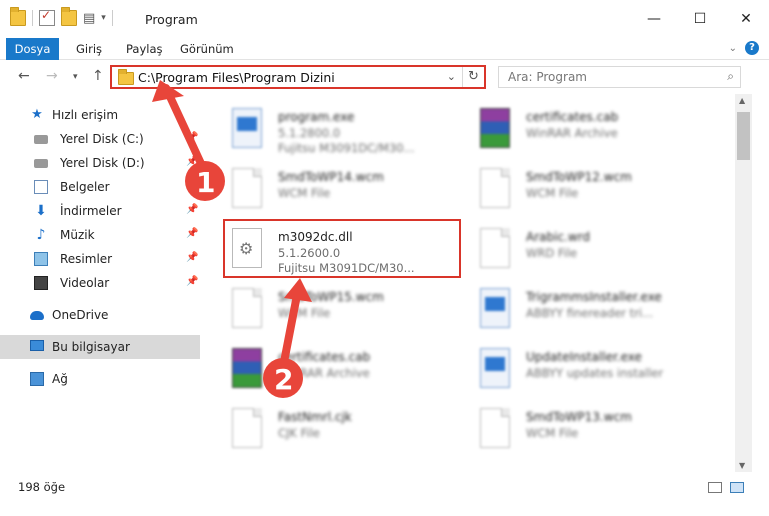  Describe the element at coordinates (715, 487) in the screenshot. I see `details-view-icon` at that location.